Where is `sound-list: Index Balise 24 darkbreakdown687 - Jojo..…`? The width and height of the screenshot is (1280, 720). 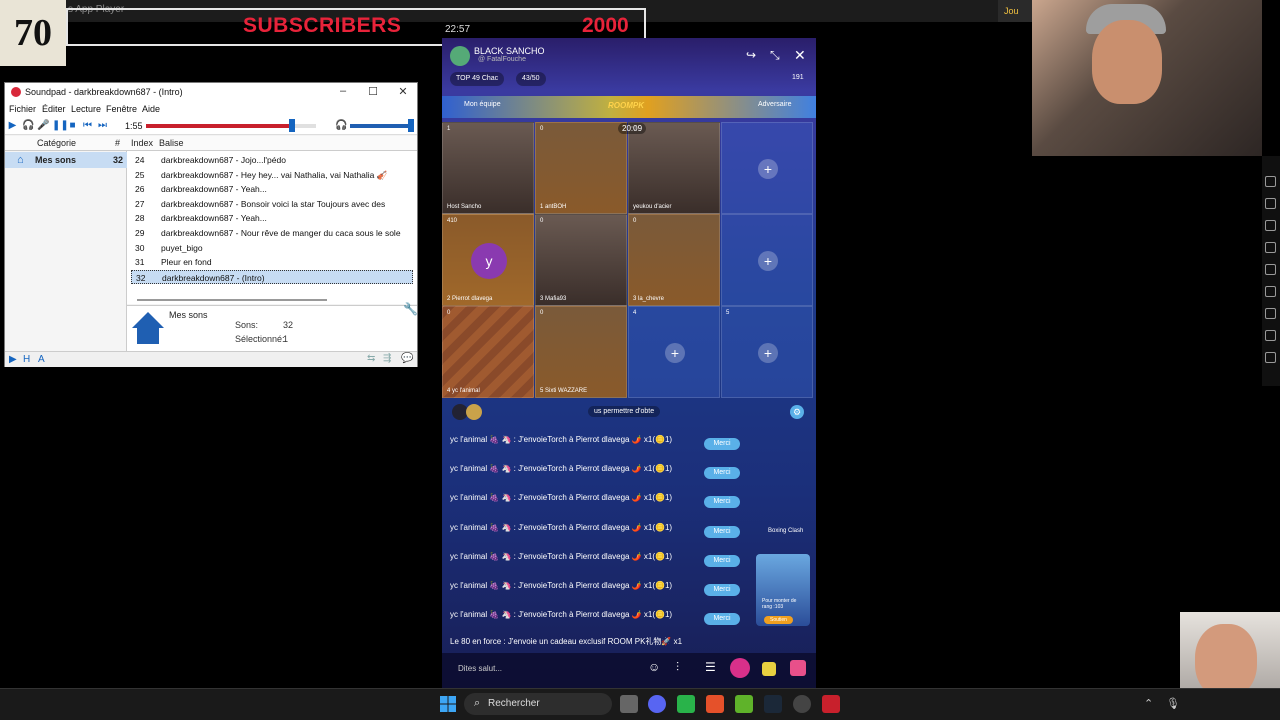 sound-list: Index Balise 24 darkbreakdown687 - Jojo..… is located at coordinates (272, 220).